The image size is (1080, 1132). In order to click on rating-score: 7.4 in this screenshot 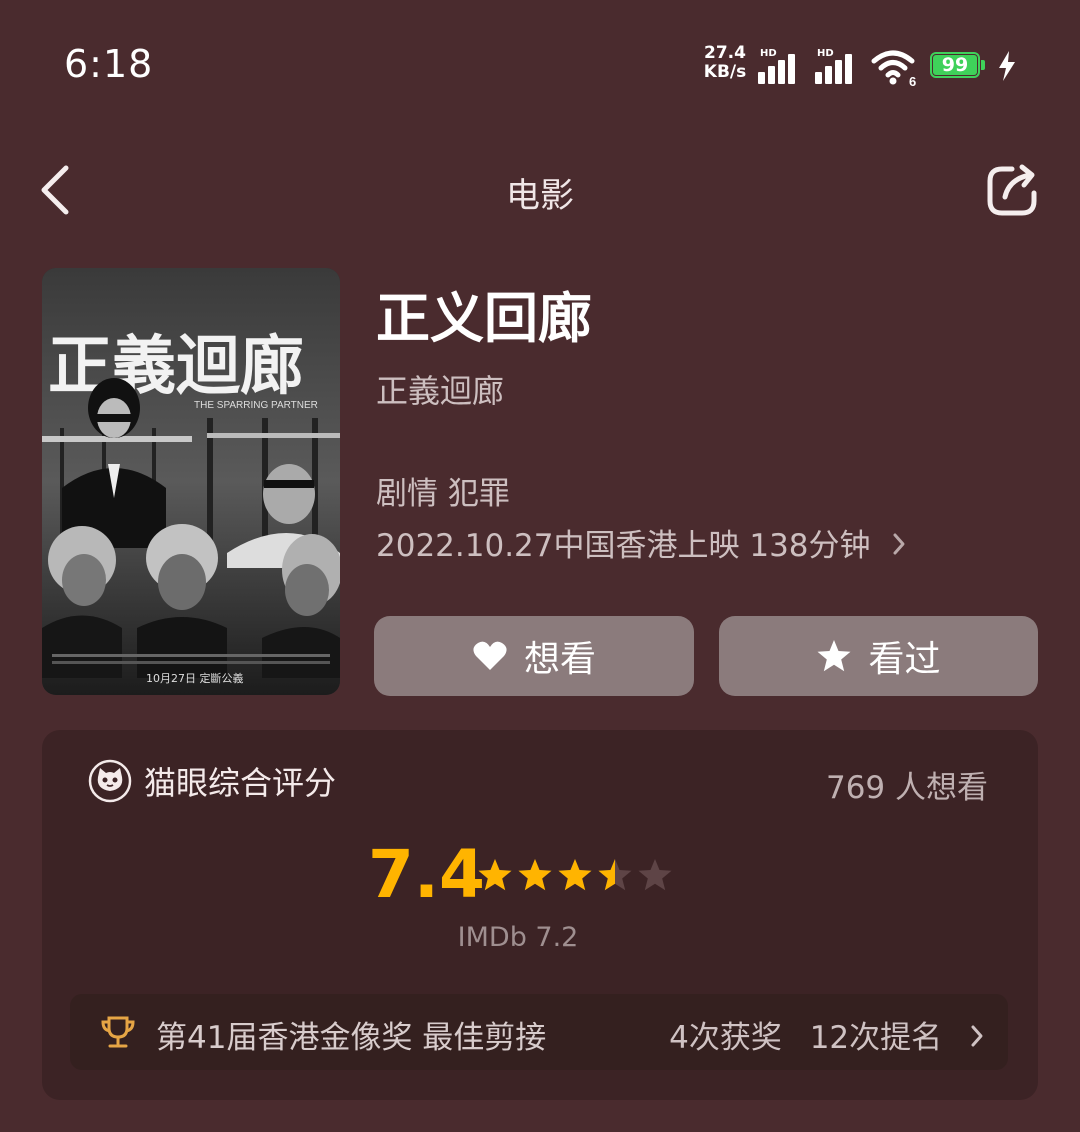, I will do `click(426, 874)`.